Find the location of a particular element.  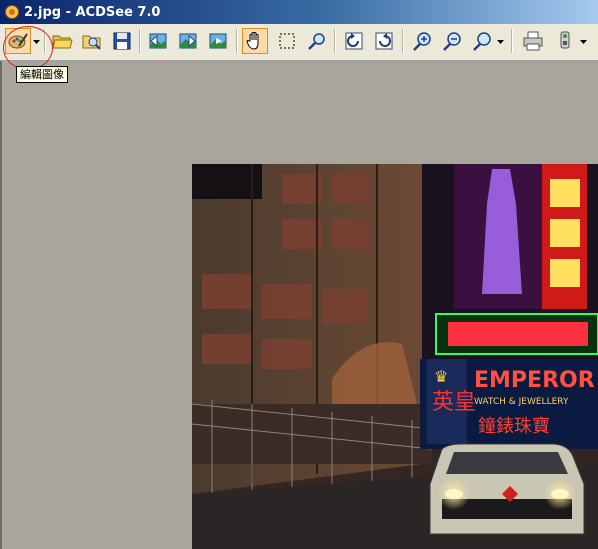

zoom-tool-icon is located at coordinates (316, 41).